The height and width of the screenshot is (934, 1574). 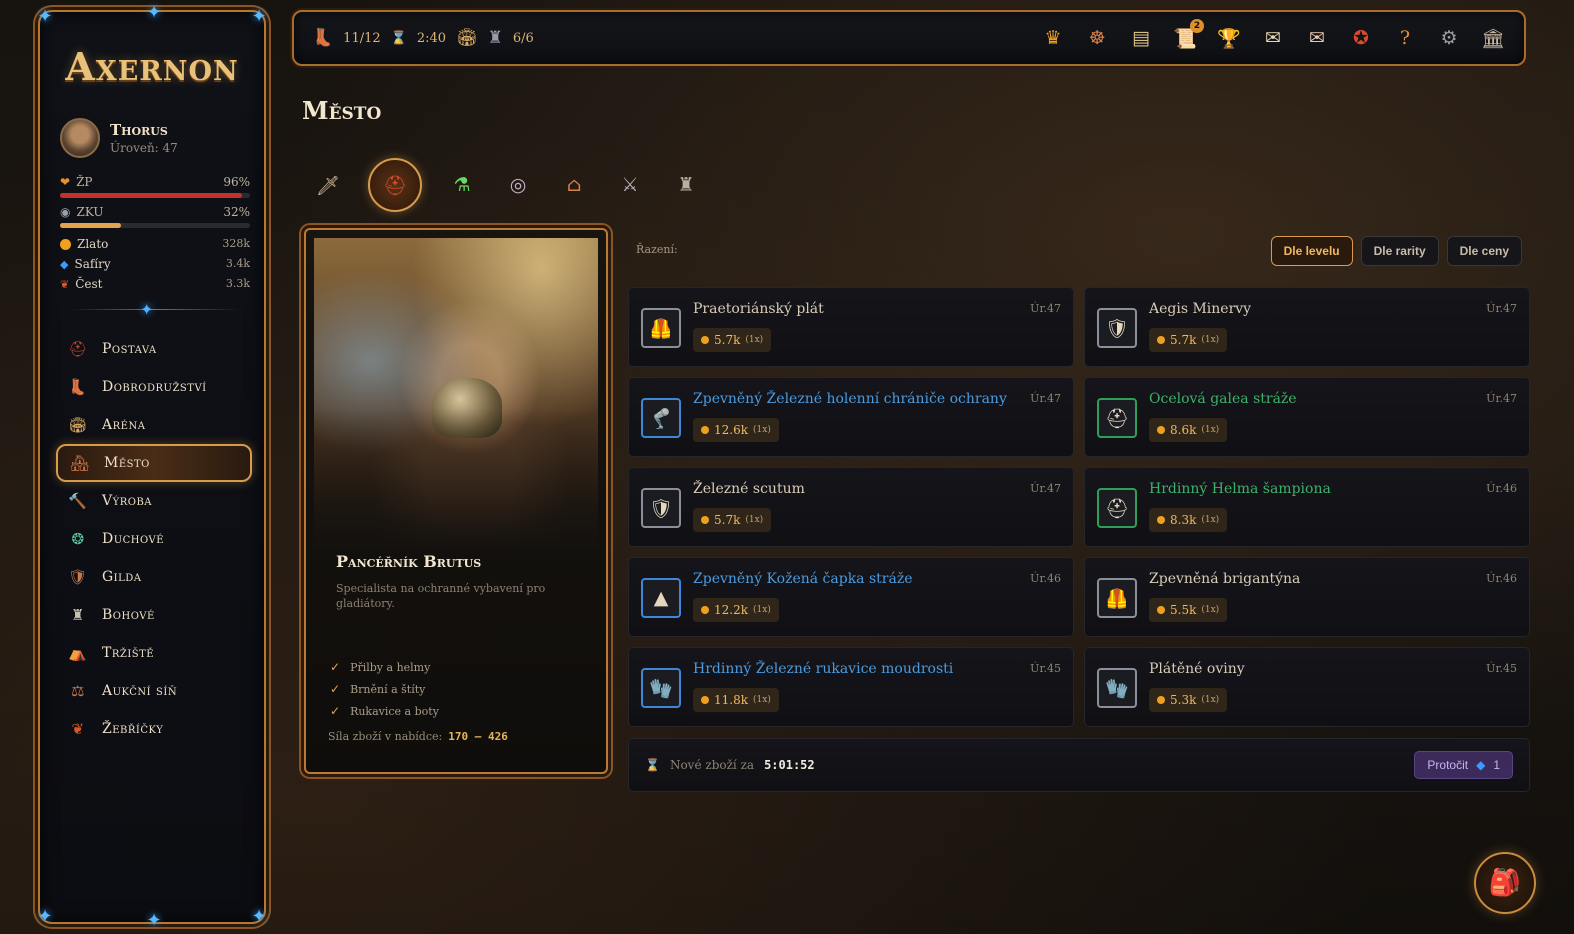 I want to click on item-price: 11.8k (1x), so click(x=736, y=700).